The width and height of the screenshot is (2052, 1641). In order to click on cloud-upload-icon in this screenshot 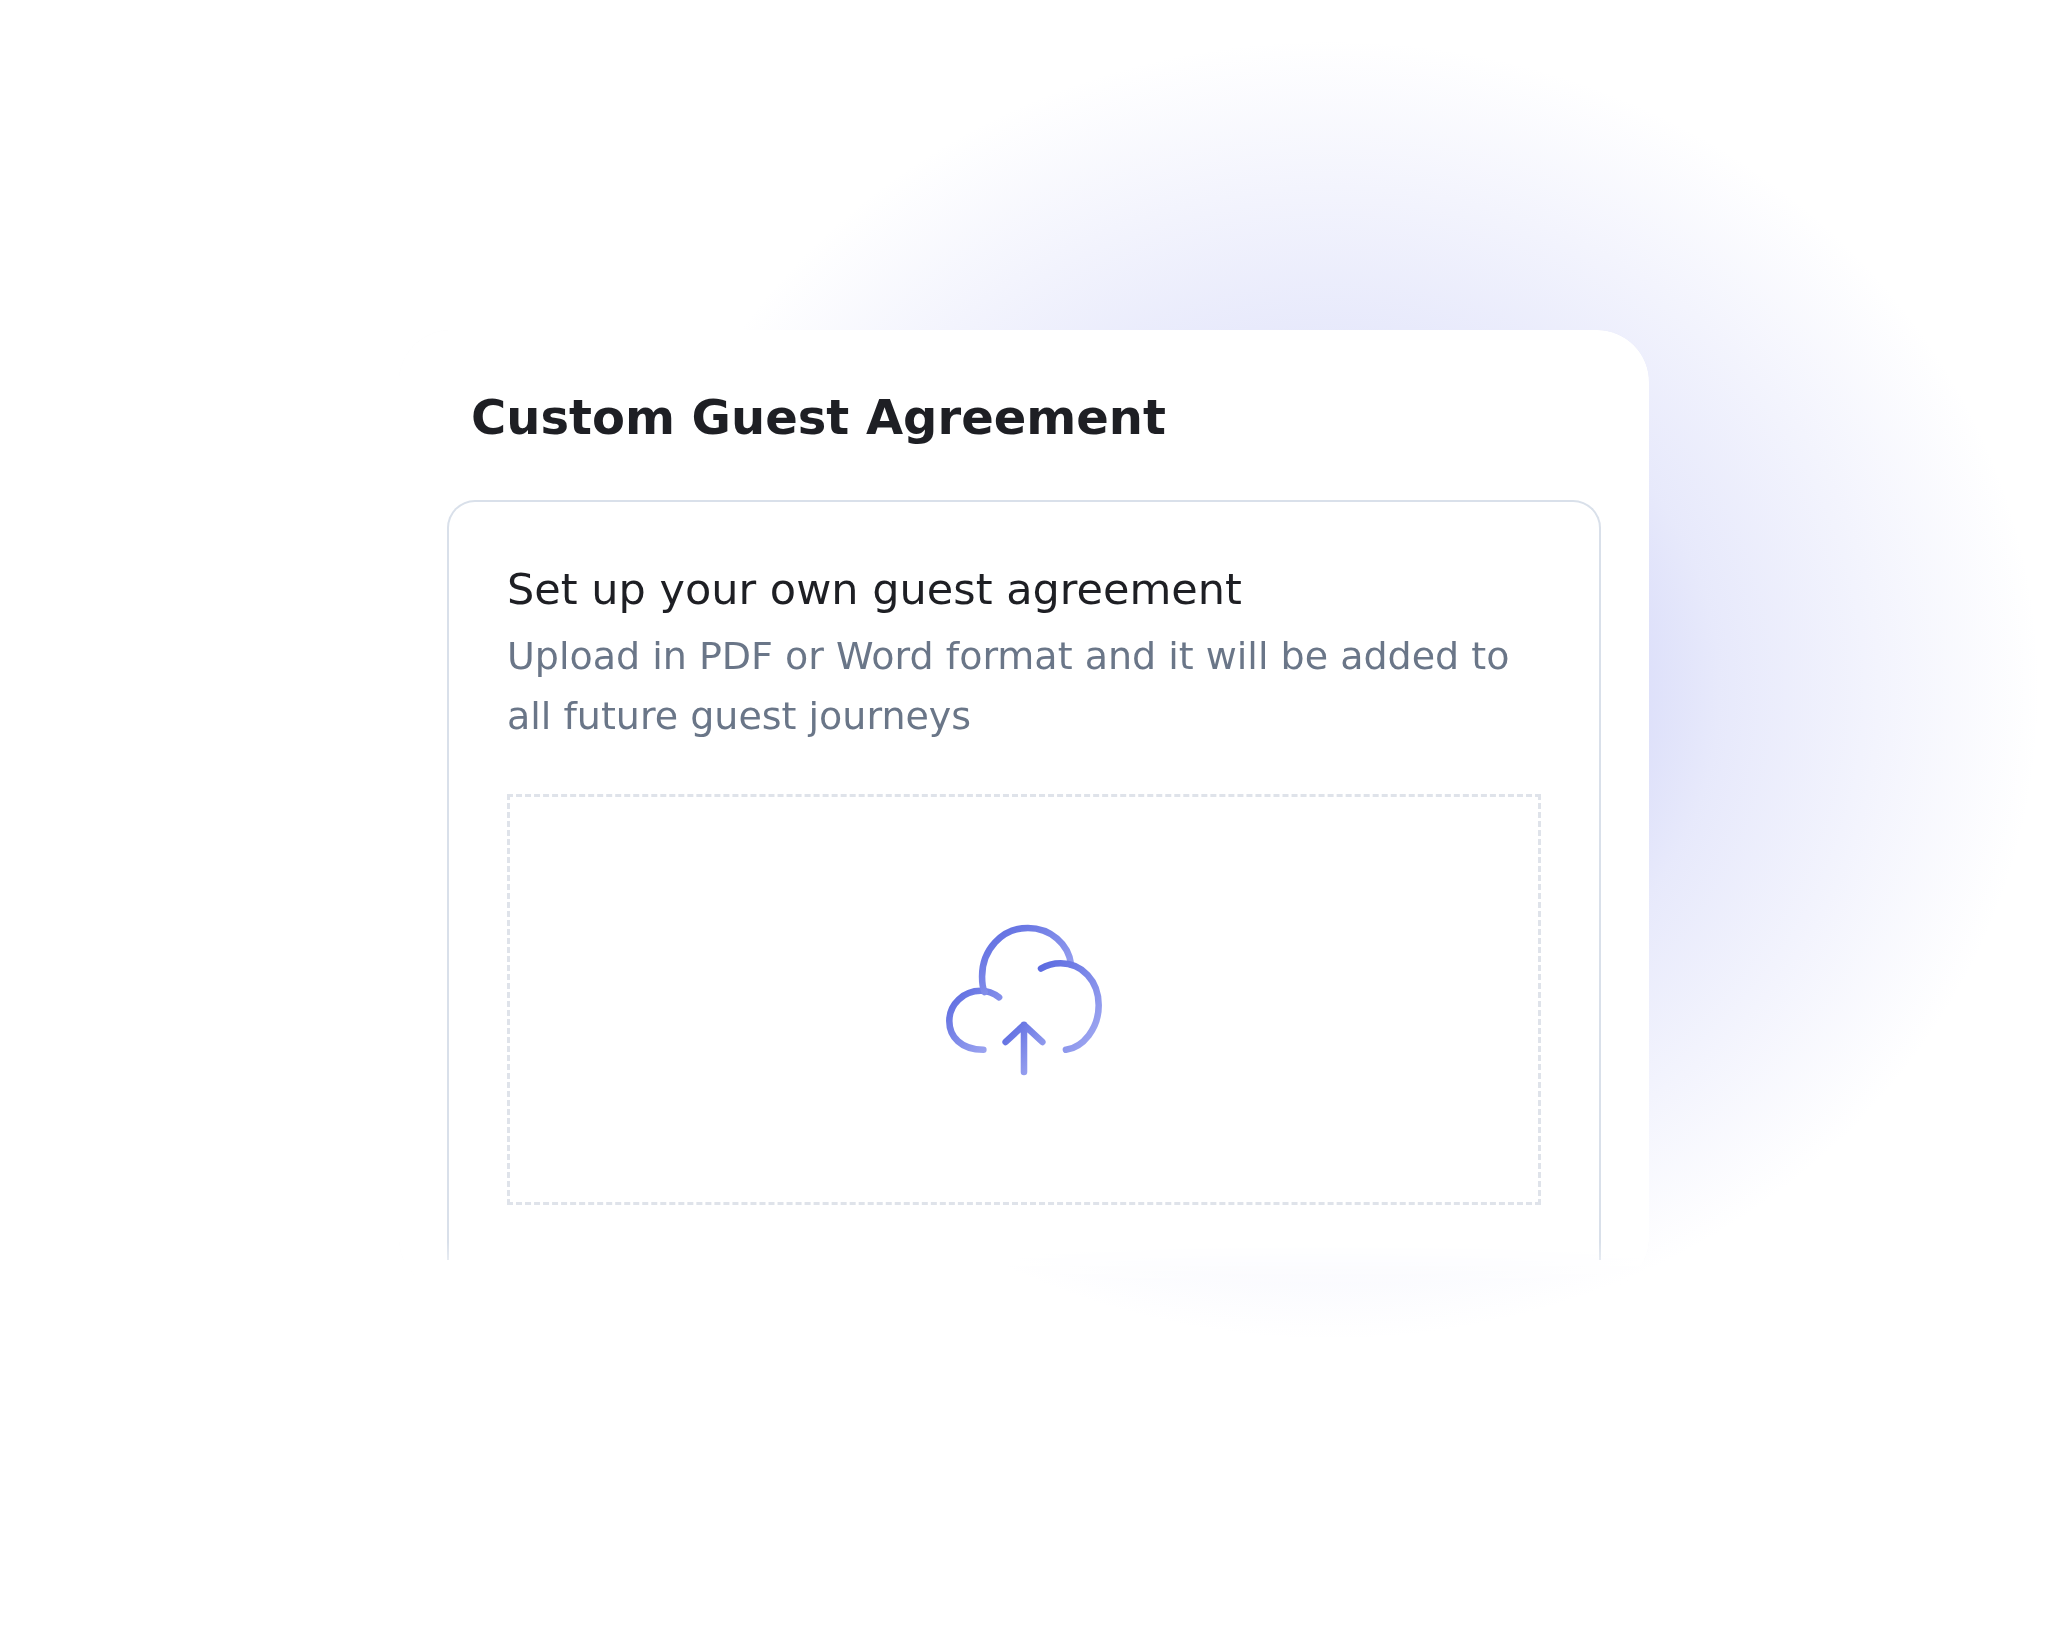, I will do `click(1024, 999)`.